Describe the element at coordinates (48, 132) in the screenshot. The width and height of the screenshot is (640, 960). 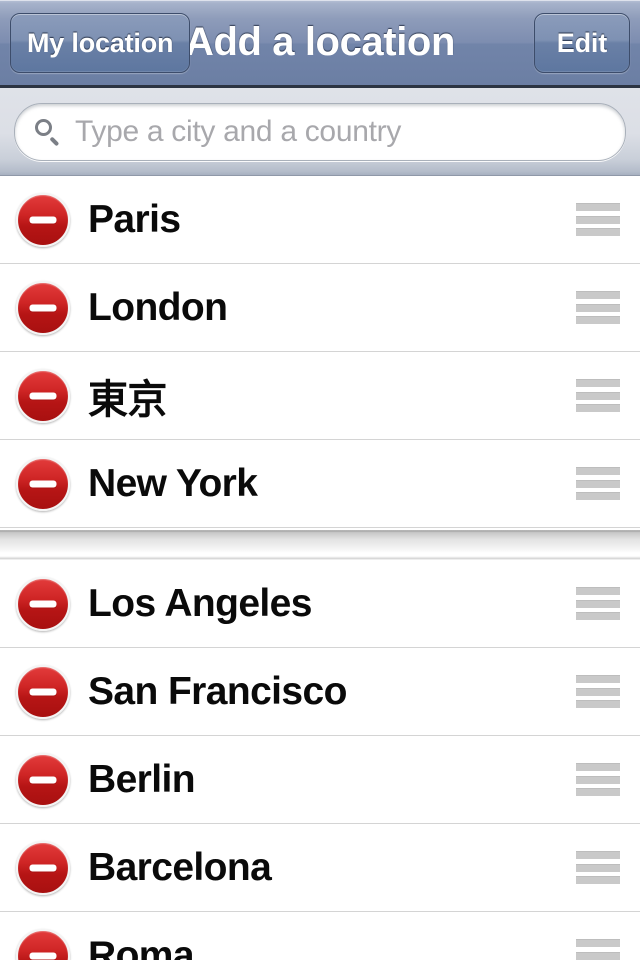
I see `search-icon` at that location.